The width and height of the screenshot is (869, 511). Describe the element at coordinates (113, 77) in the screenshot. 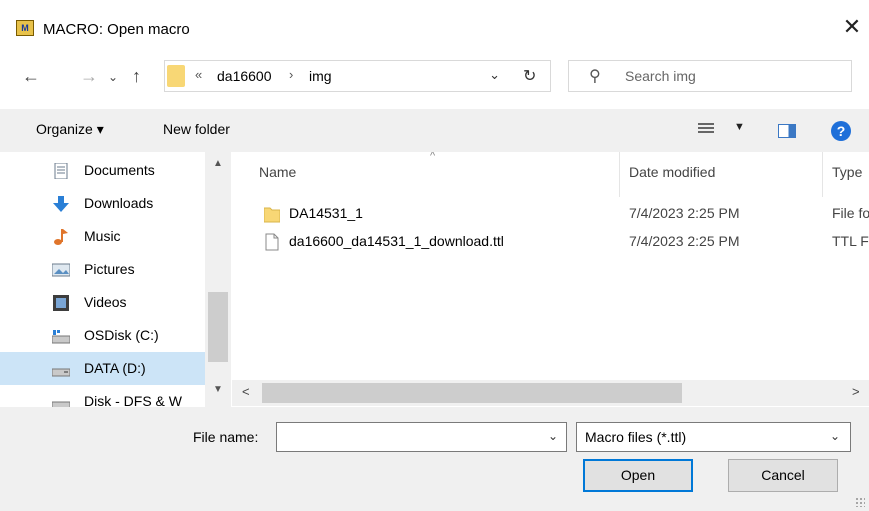

I see `recent-locations-icon: ⌄` at that location.